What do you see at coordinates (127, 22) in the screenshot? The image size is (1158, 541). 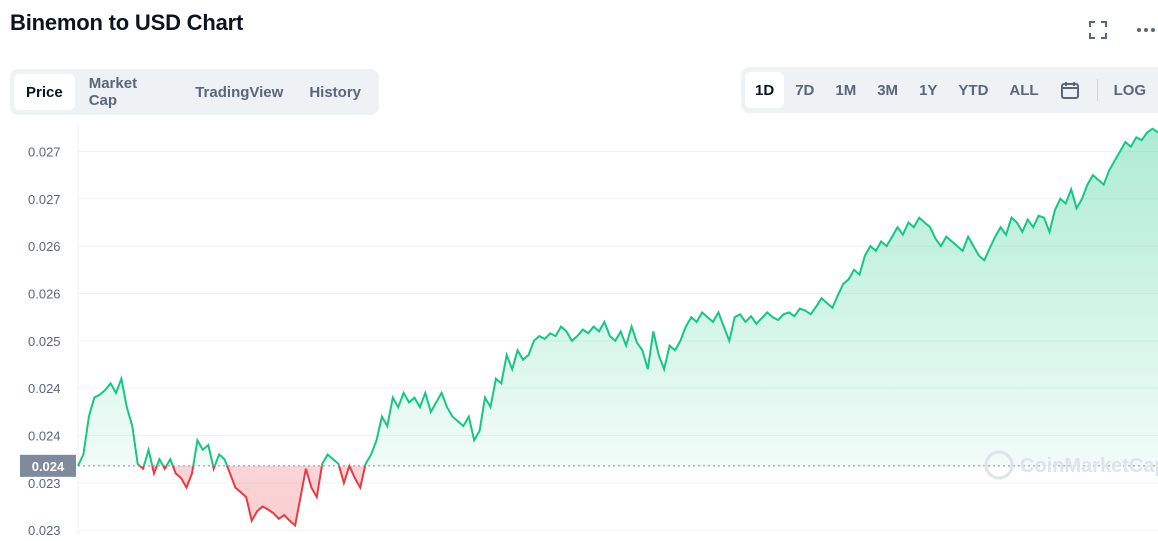 I see `page-title: Binemon to USD Chart` at bounding box center [127, 22].